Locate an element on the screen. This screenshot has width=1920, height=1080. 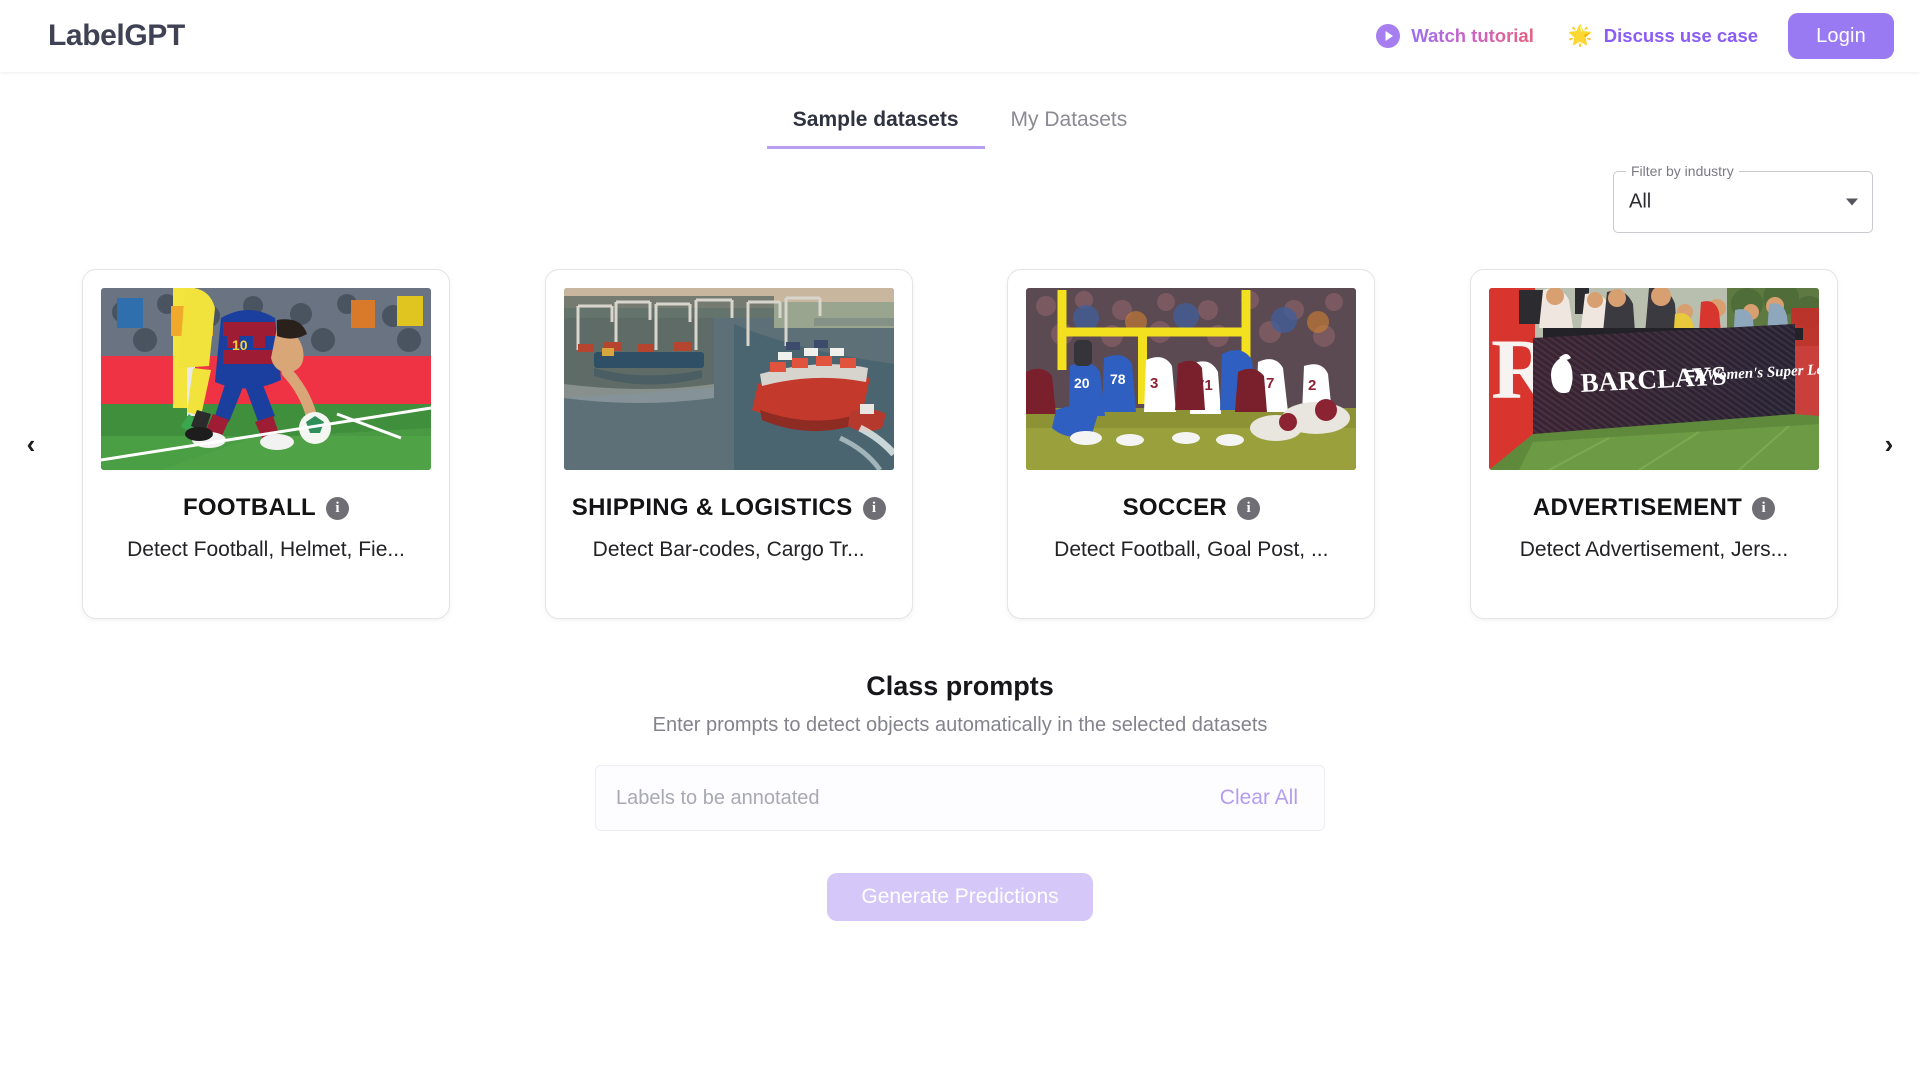
discuss-use-case-link: 🌟 Discuss use case is located at coordinates (1663, 36).